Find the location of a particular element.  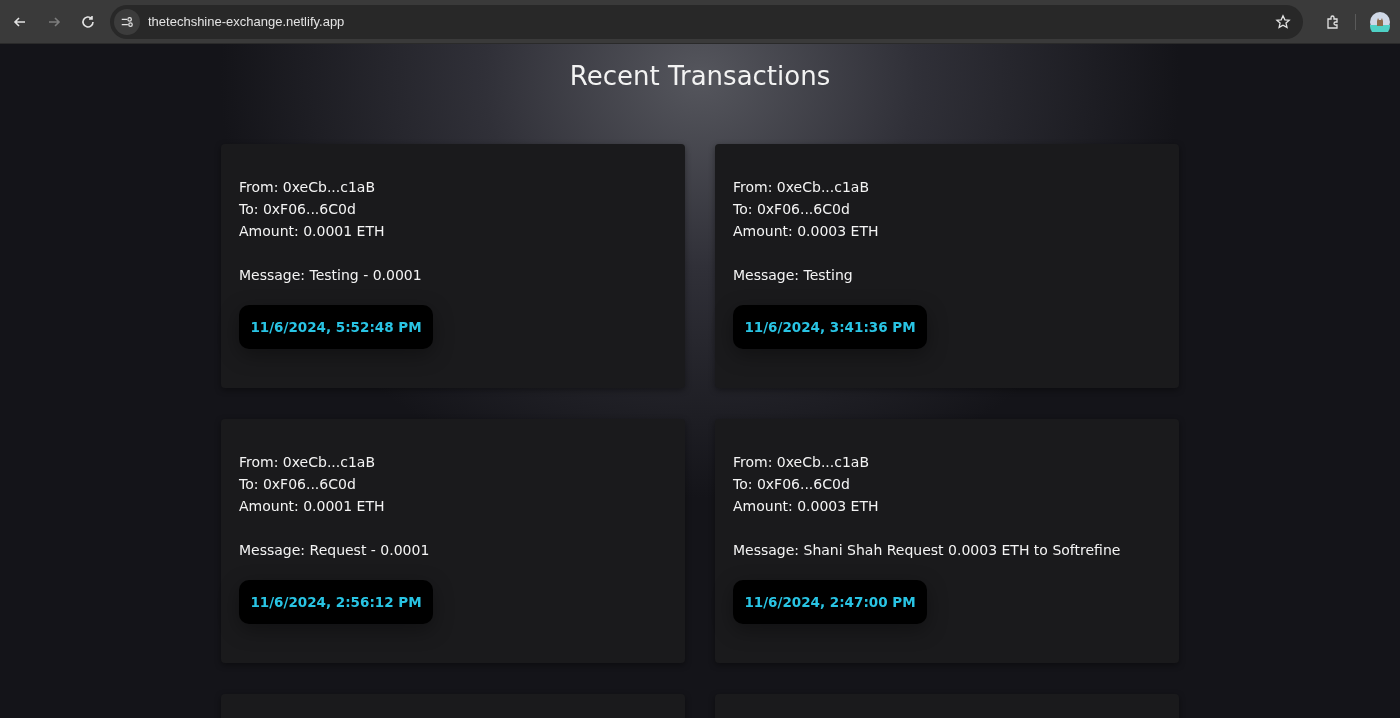

reload-icon is located at coordinates (88, 21).